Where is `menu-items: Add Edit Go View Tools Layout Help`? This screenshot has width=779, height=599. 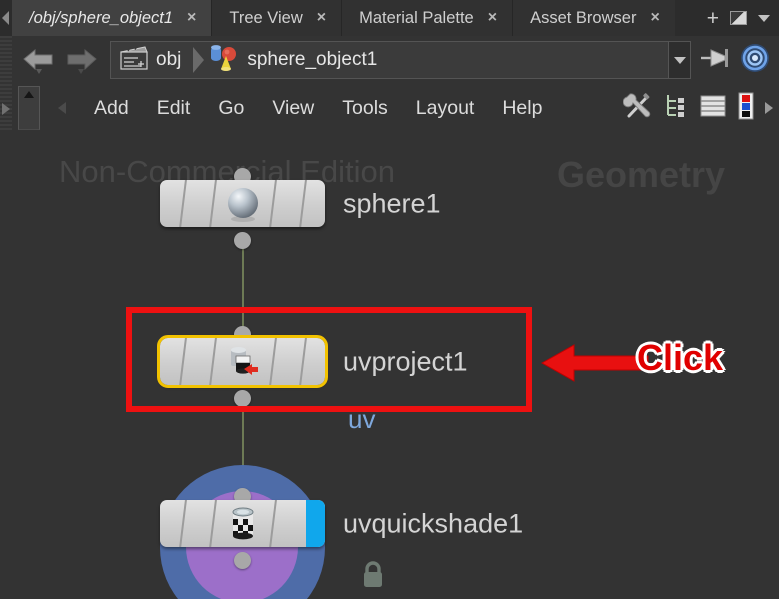
menu-items: Add Edit Go View Tools Layout Help is located at coordinates (318, 108).